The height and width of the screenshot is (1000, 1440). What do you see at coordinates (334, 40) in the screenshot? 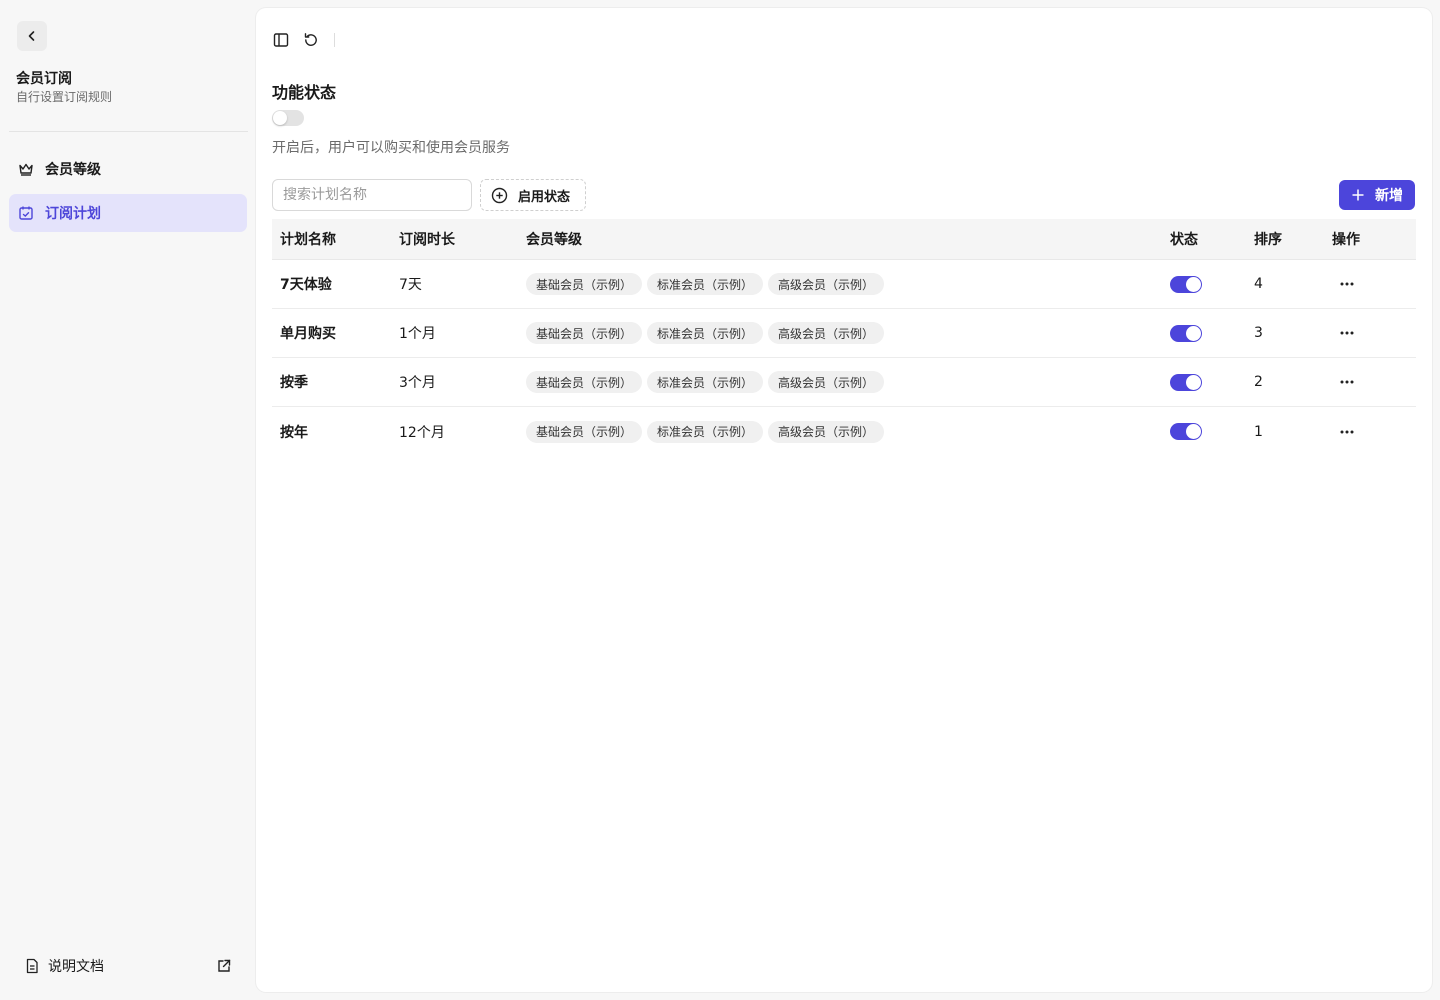
I see `toolbar-separator` at bounding box center [334, 40].